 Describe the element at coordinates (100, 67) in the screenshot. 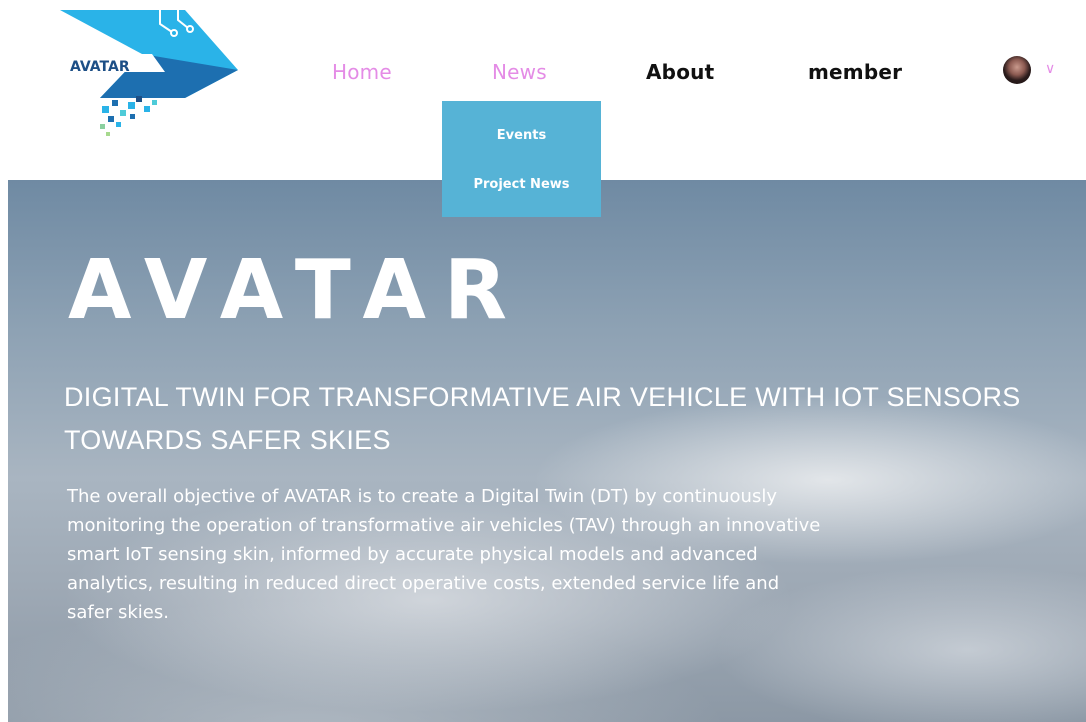

I see `logo-text: AVATAR` at that location.